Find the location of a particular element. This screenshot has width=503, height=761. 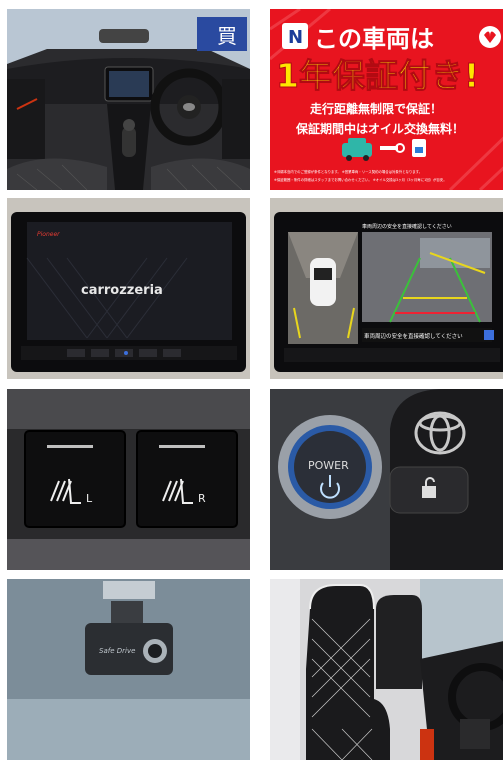

photo-dashboard: 買 is located at coordinates (128, 99).